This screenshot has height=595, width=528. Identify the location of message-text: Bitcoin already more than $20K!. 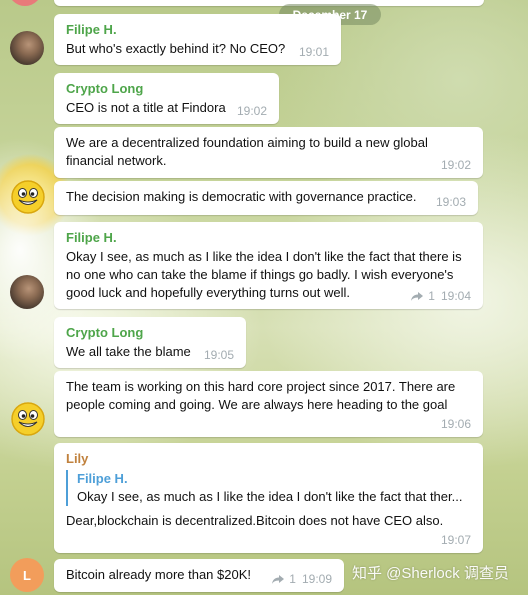
(158, 574).